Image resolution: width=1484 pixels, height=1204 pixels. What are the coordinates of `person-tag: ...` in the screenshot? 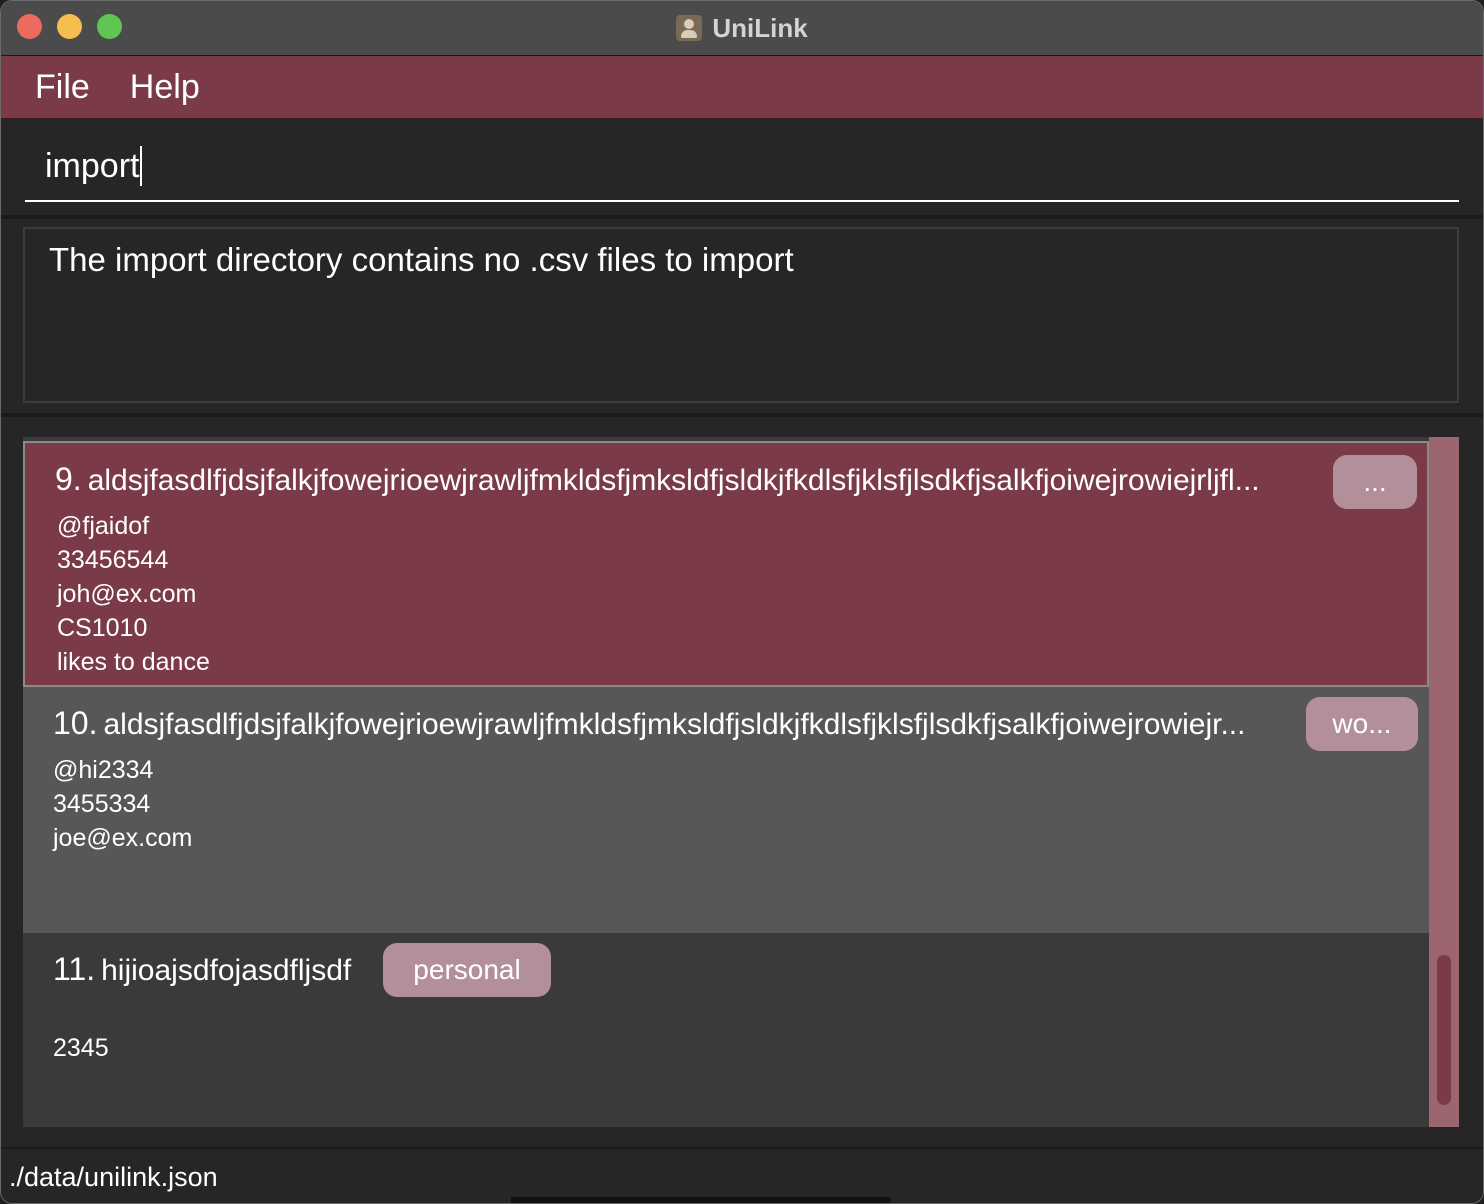 It's located at (1375, 482).